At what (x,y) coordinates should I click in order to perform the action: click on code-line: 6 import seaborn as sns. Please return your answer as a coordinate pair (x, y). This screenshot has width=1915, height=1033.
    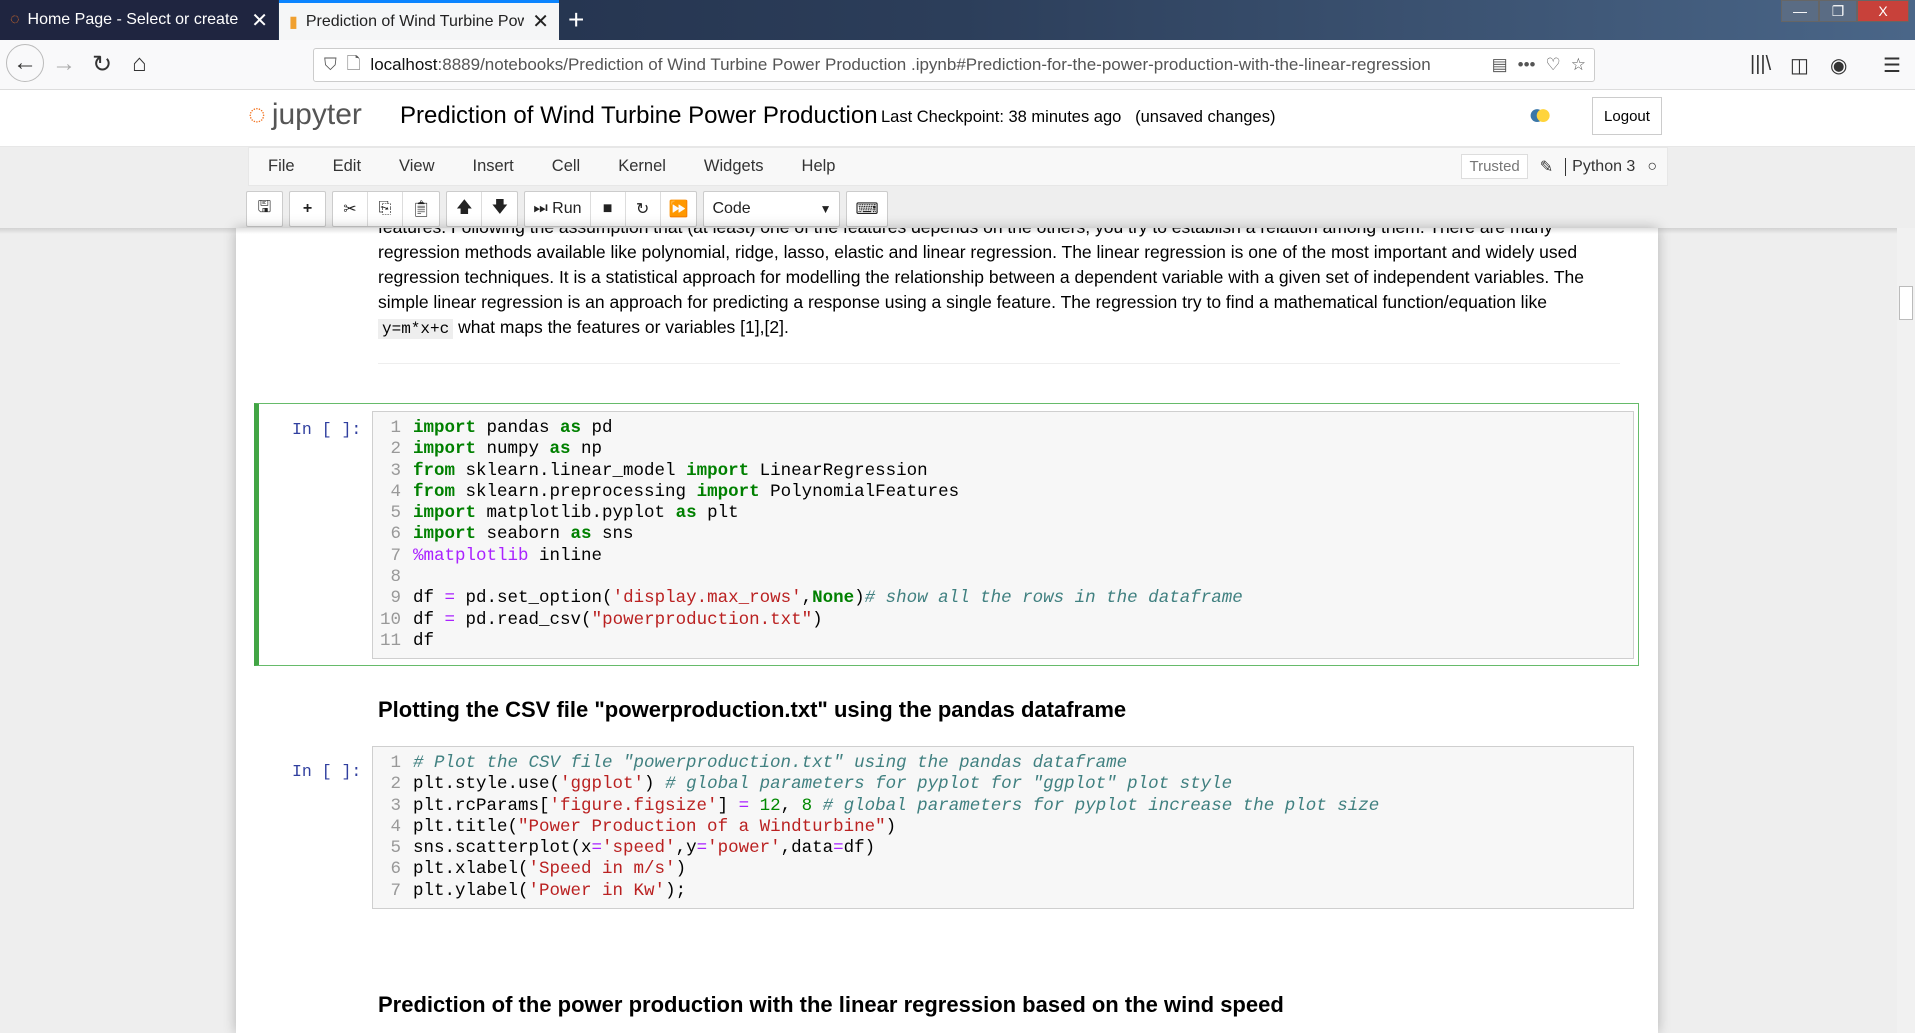
    Looking at the image, I should click on (1003, 534).